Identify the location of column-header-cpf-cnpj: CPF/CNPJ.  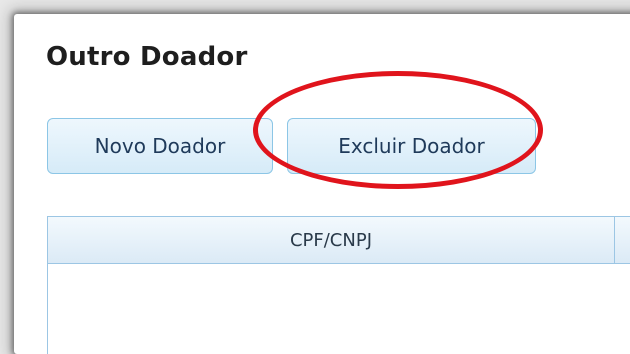
(331, 240).